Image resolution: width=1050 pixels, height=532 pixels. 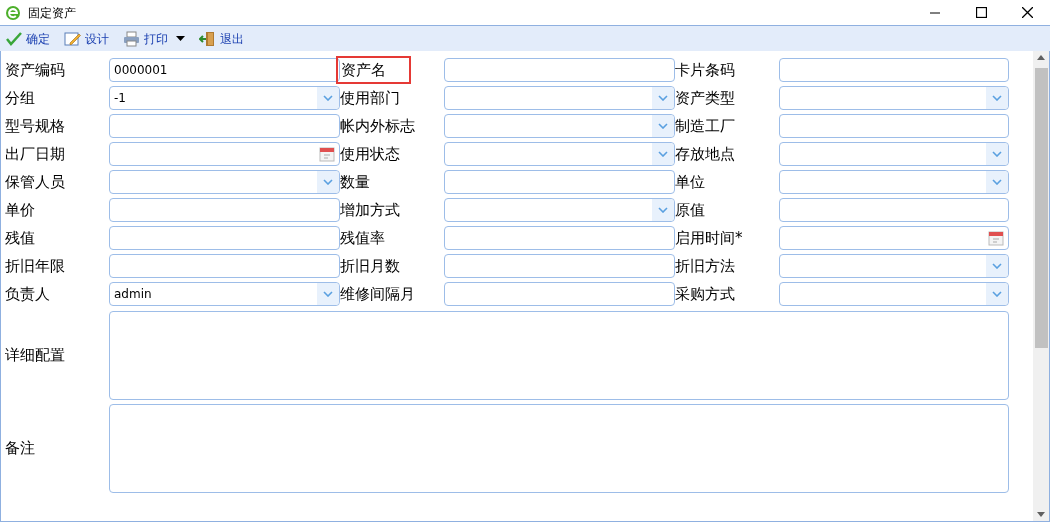 What do you see at coordinates (20, 238) in the screenshot?
I see `field-label: 残值` at bounding box center [20, 238].